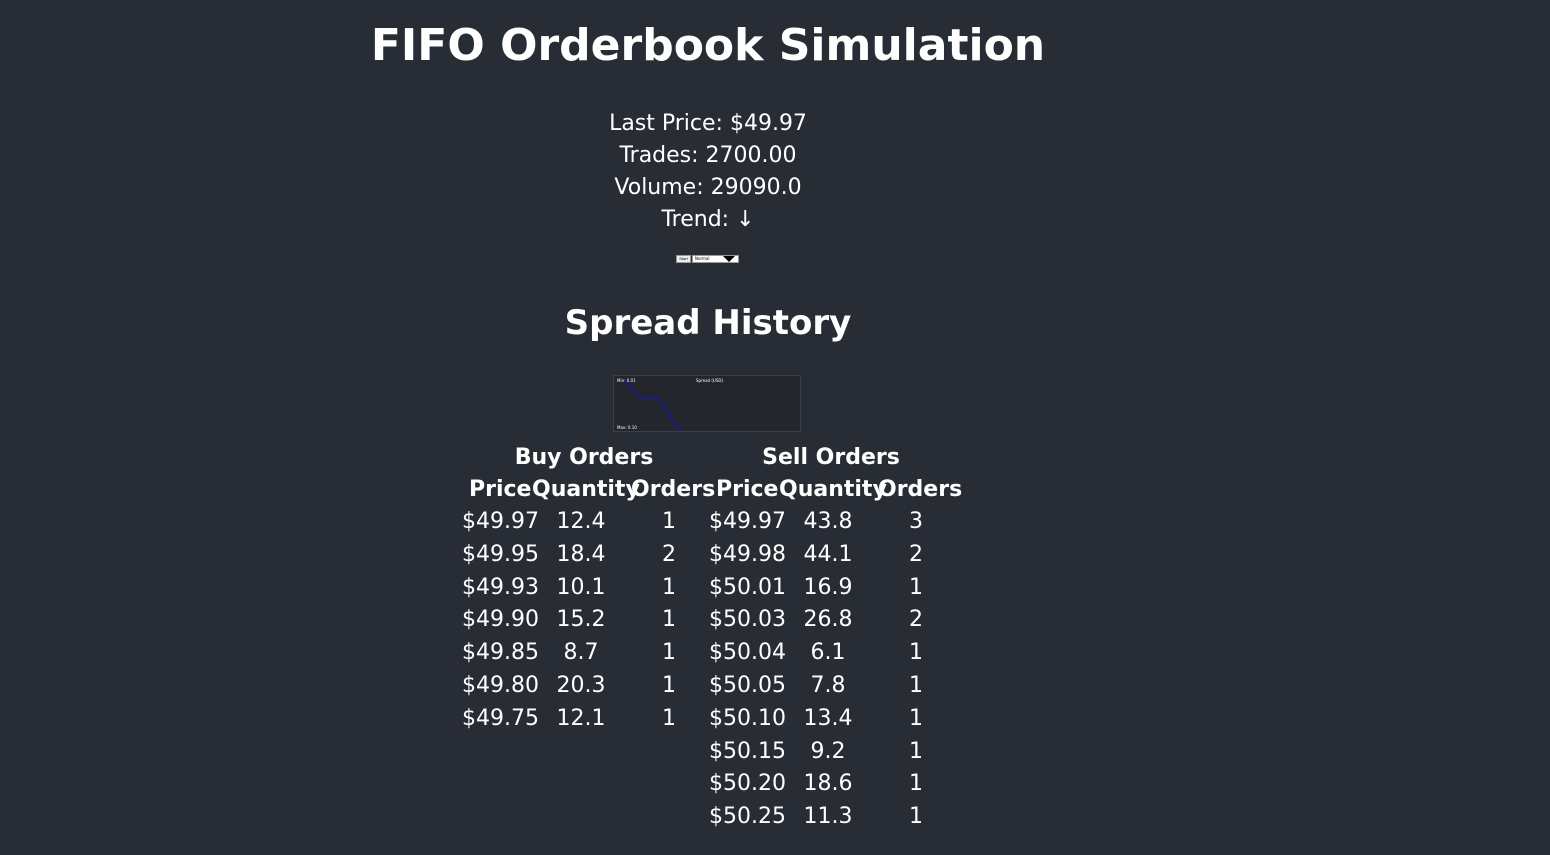 This screenshot has width=1550, height=855. Describe the element at coordinates (500, 521) in the screenshot. I see `buy-row-price: $49.97` at that location.